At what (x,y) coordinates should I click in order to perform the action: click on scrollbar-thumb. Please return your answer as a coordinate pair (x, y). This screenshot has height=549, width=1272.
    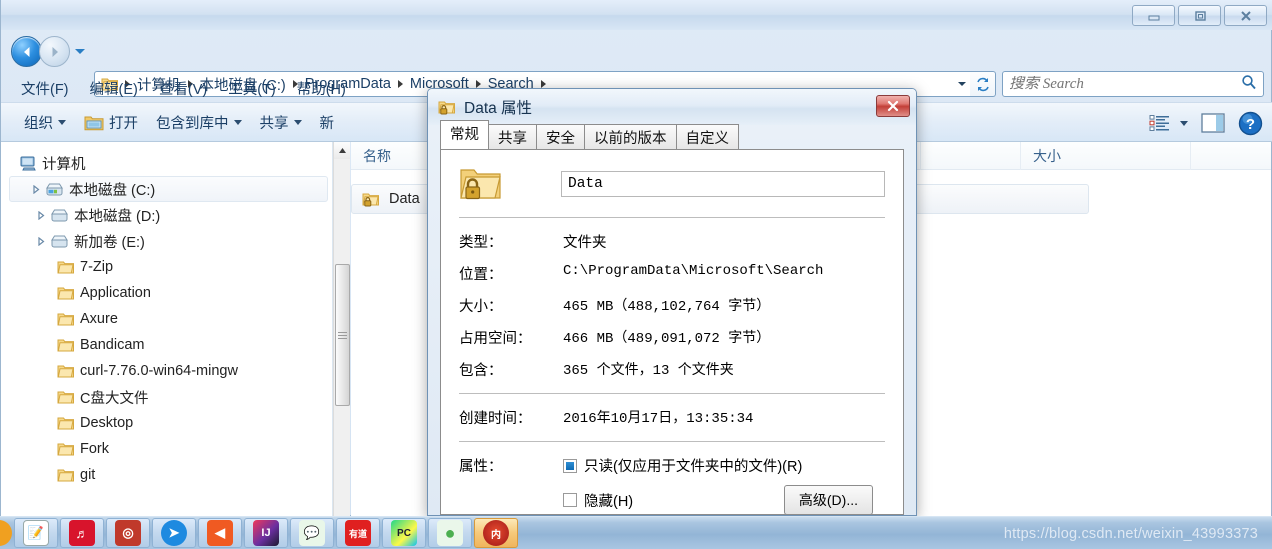
    Looking at the image, I should click on (342, 335).